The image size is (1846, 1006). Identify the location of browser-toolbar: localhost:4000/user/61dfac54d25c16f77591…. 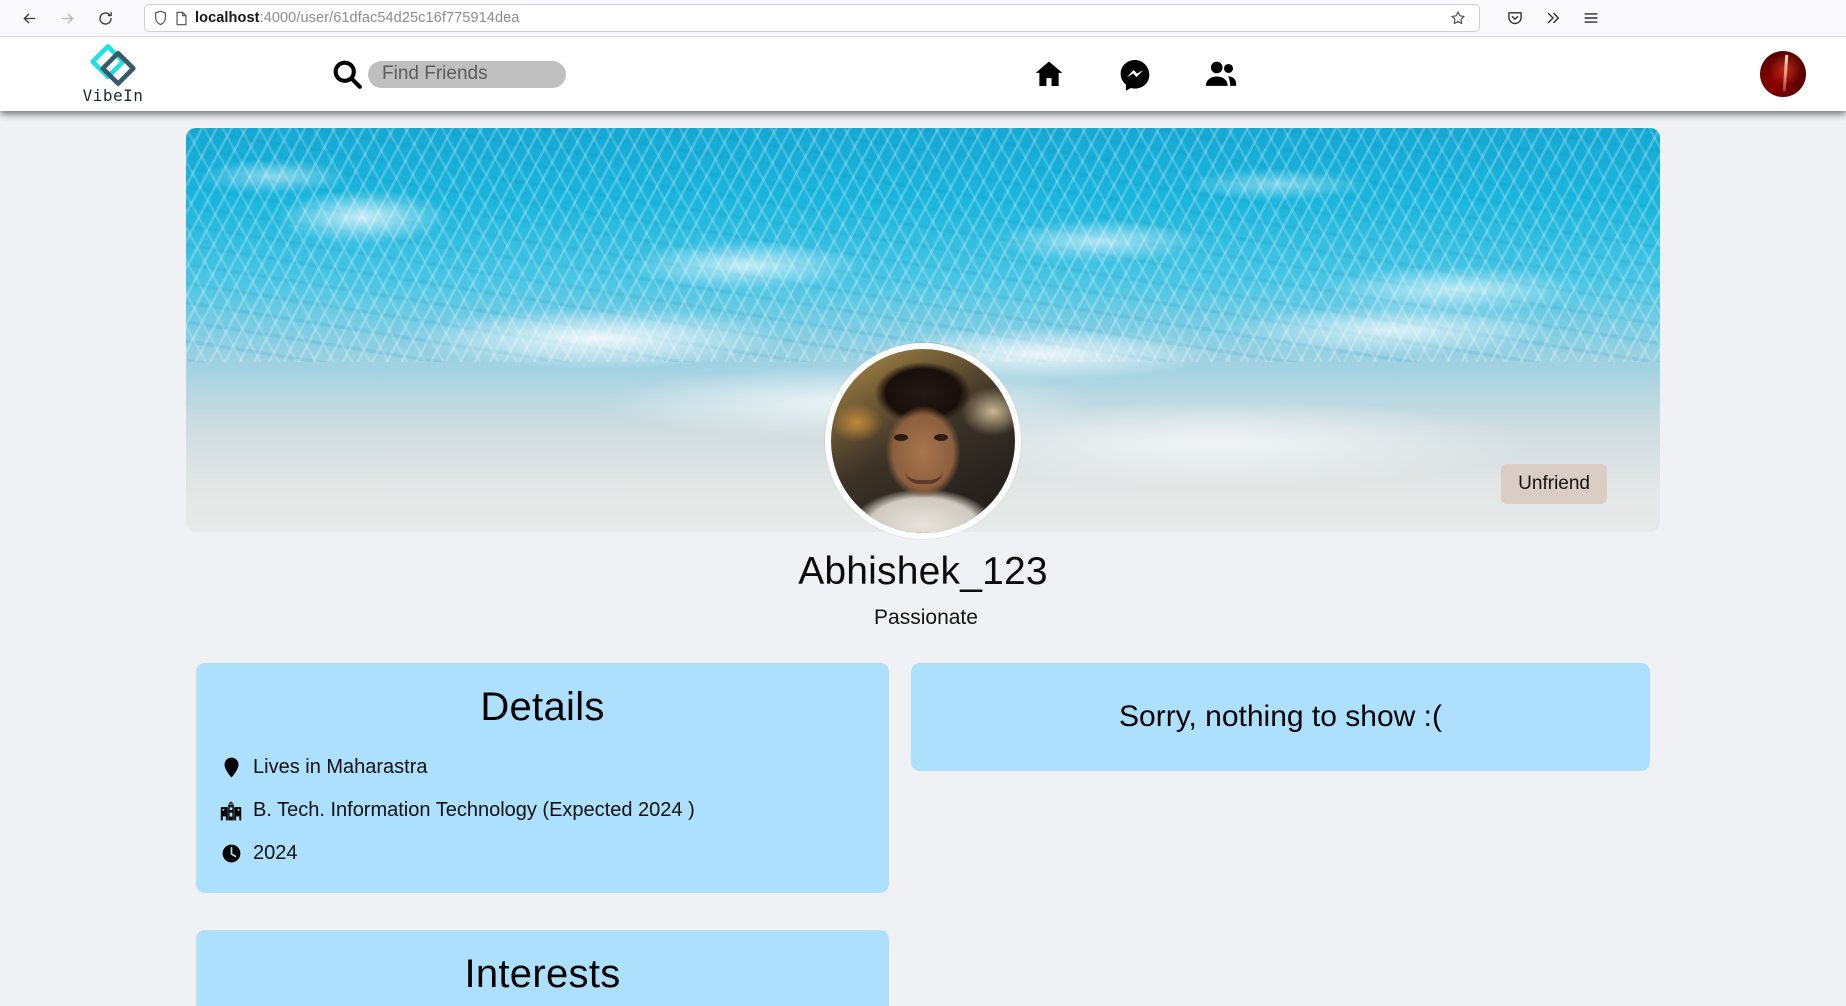
(923, 18).